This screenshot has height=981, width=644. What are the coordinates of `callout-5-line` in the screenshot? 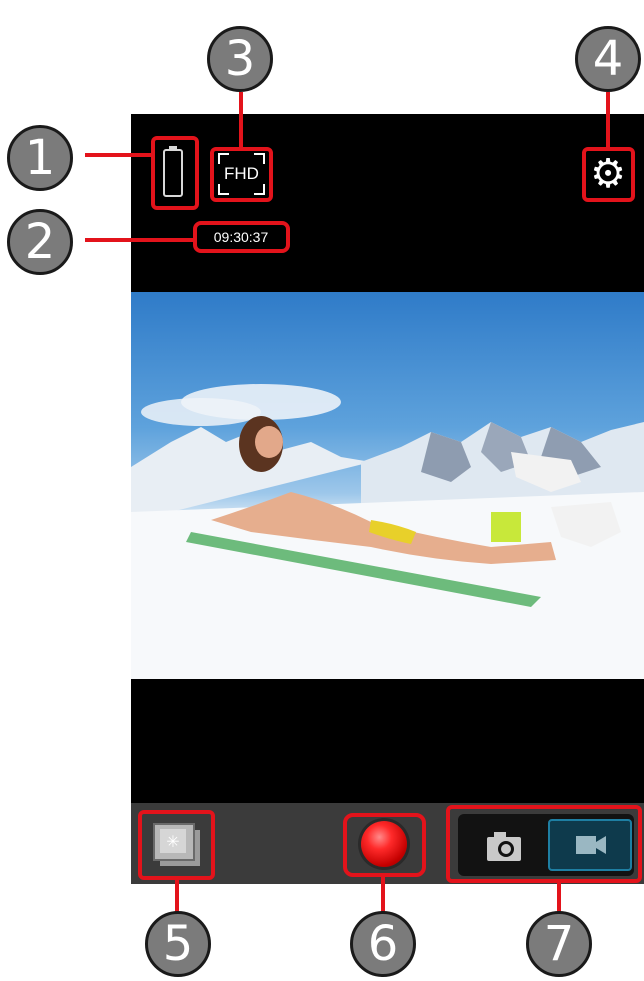 It's located at (177, 897).